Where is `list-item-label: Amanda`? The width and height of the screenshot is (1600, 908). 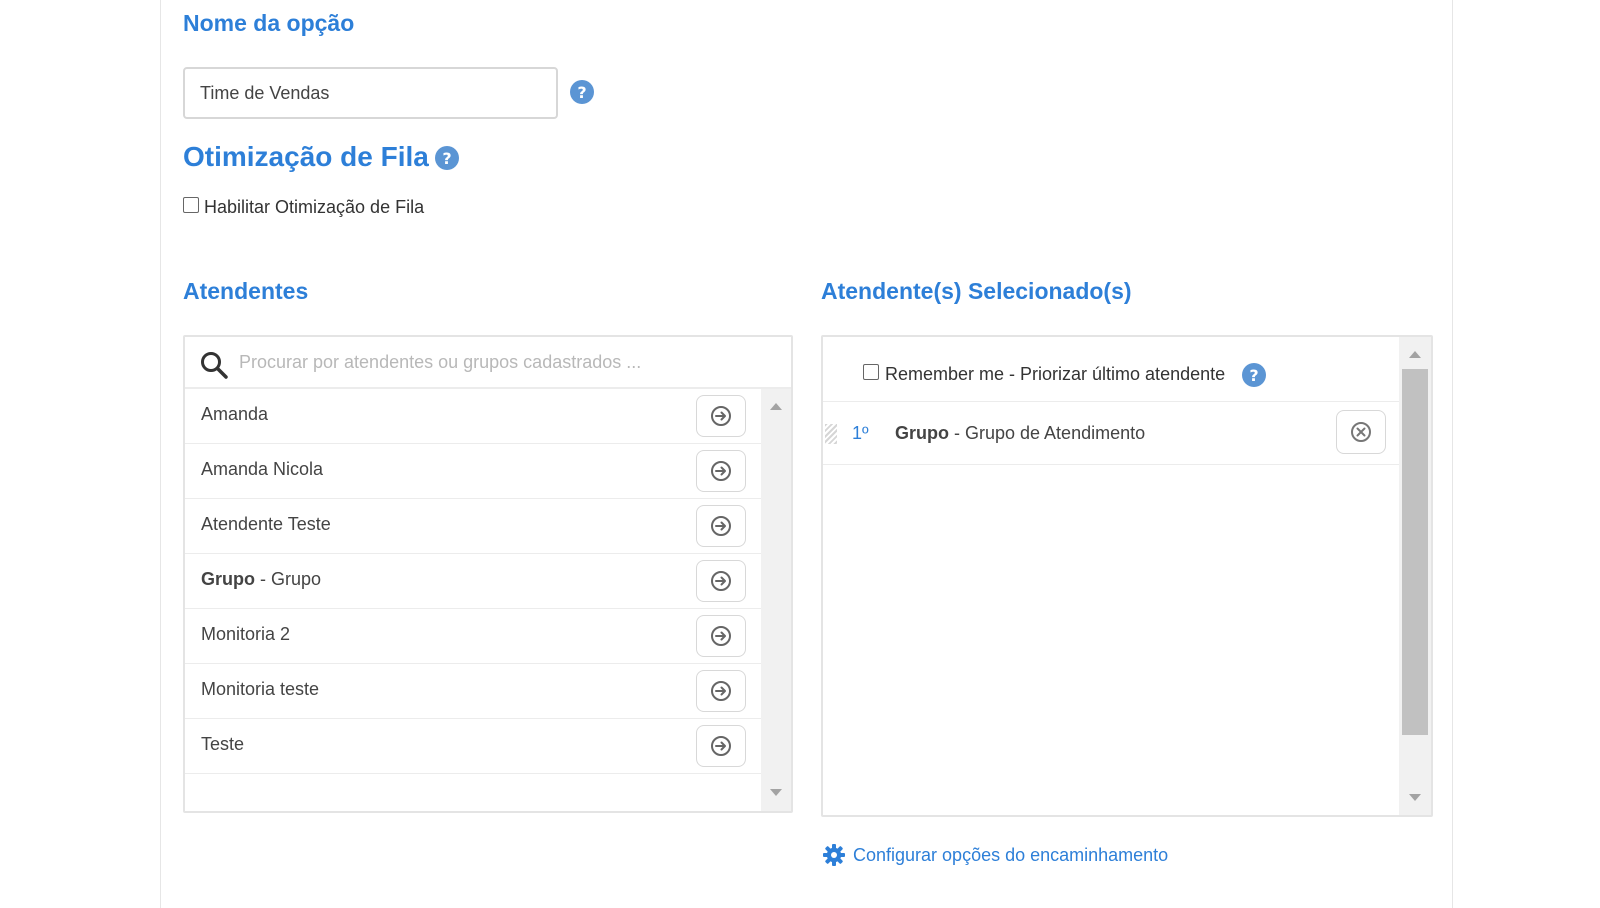 list-item-label: Amanda is located at coordinates (235, 414).